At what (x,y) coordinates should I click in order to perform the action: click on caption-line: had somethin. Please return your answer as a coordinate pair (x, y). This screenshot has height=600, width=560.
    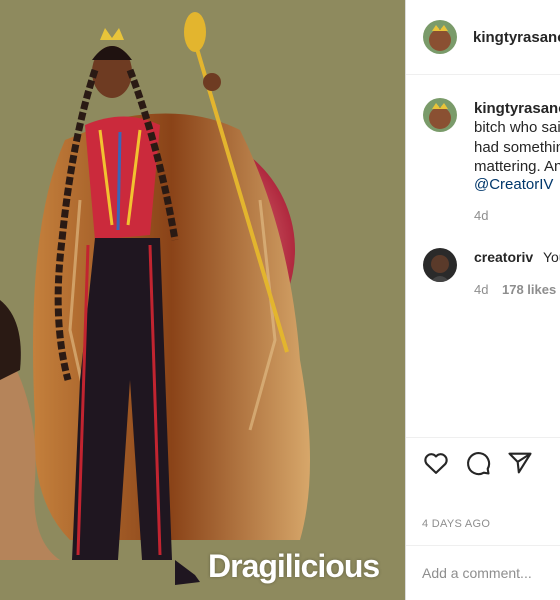
    Looking at the image, I should click on (517, 147).